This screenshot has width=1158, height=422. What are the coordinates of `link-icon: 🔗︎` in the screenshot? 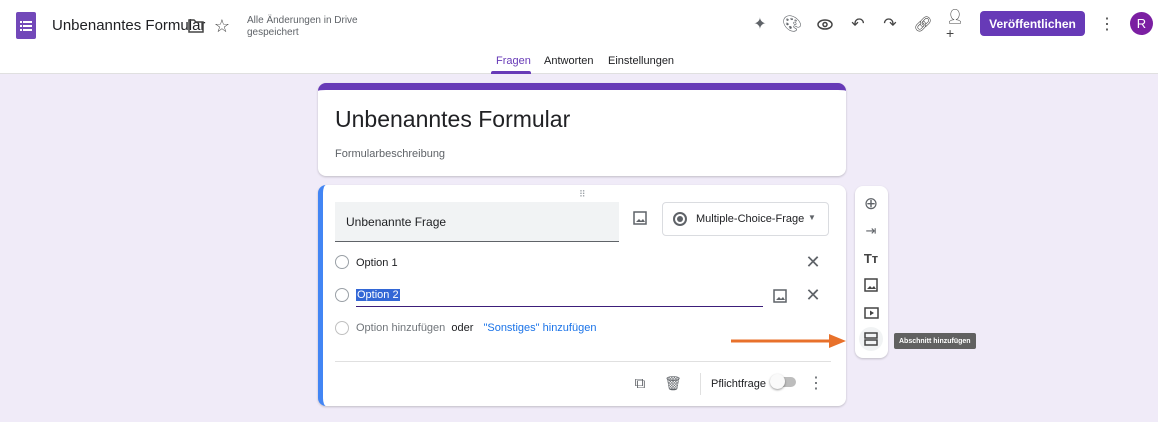 It's located at (923, 24).